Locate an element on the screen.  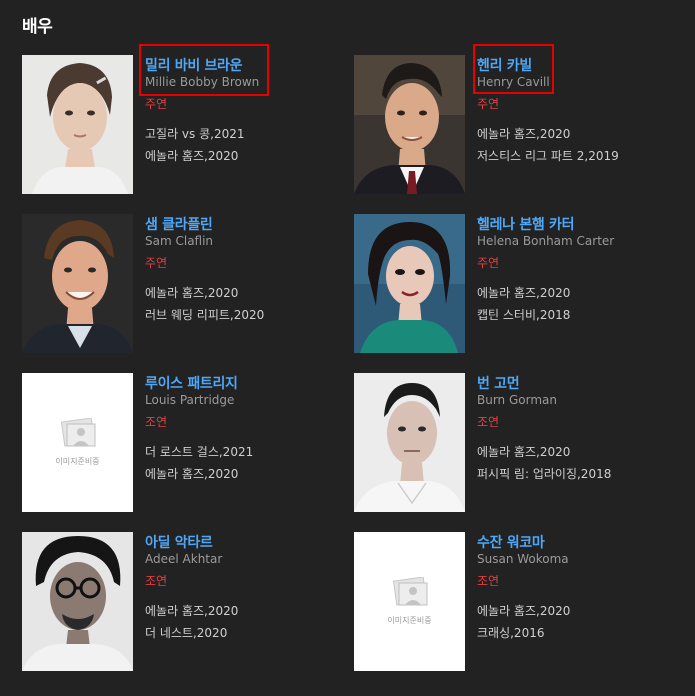
actor-name-english: Helena Bonham Carter is located at coordinates (546, 241).